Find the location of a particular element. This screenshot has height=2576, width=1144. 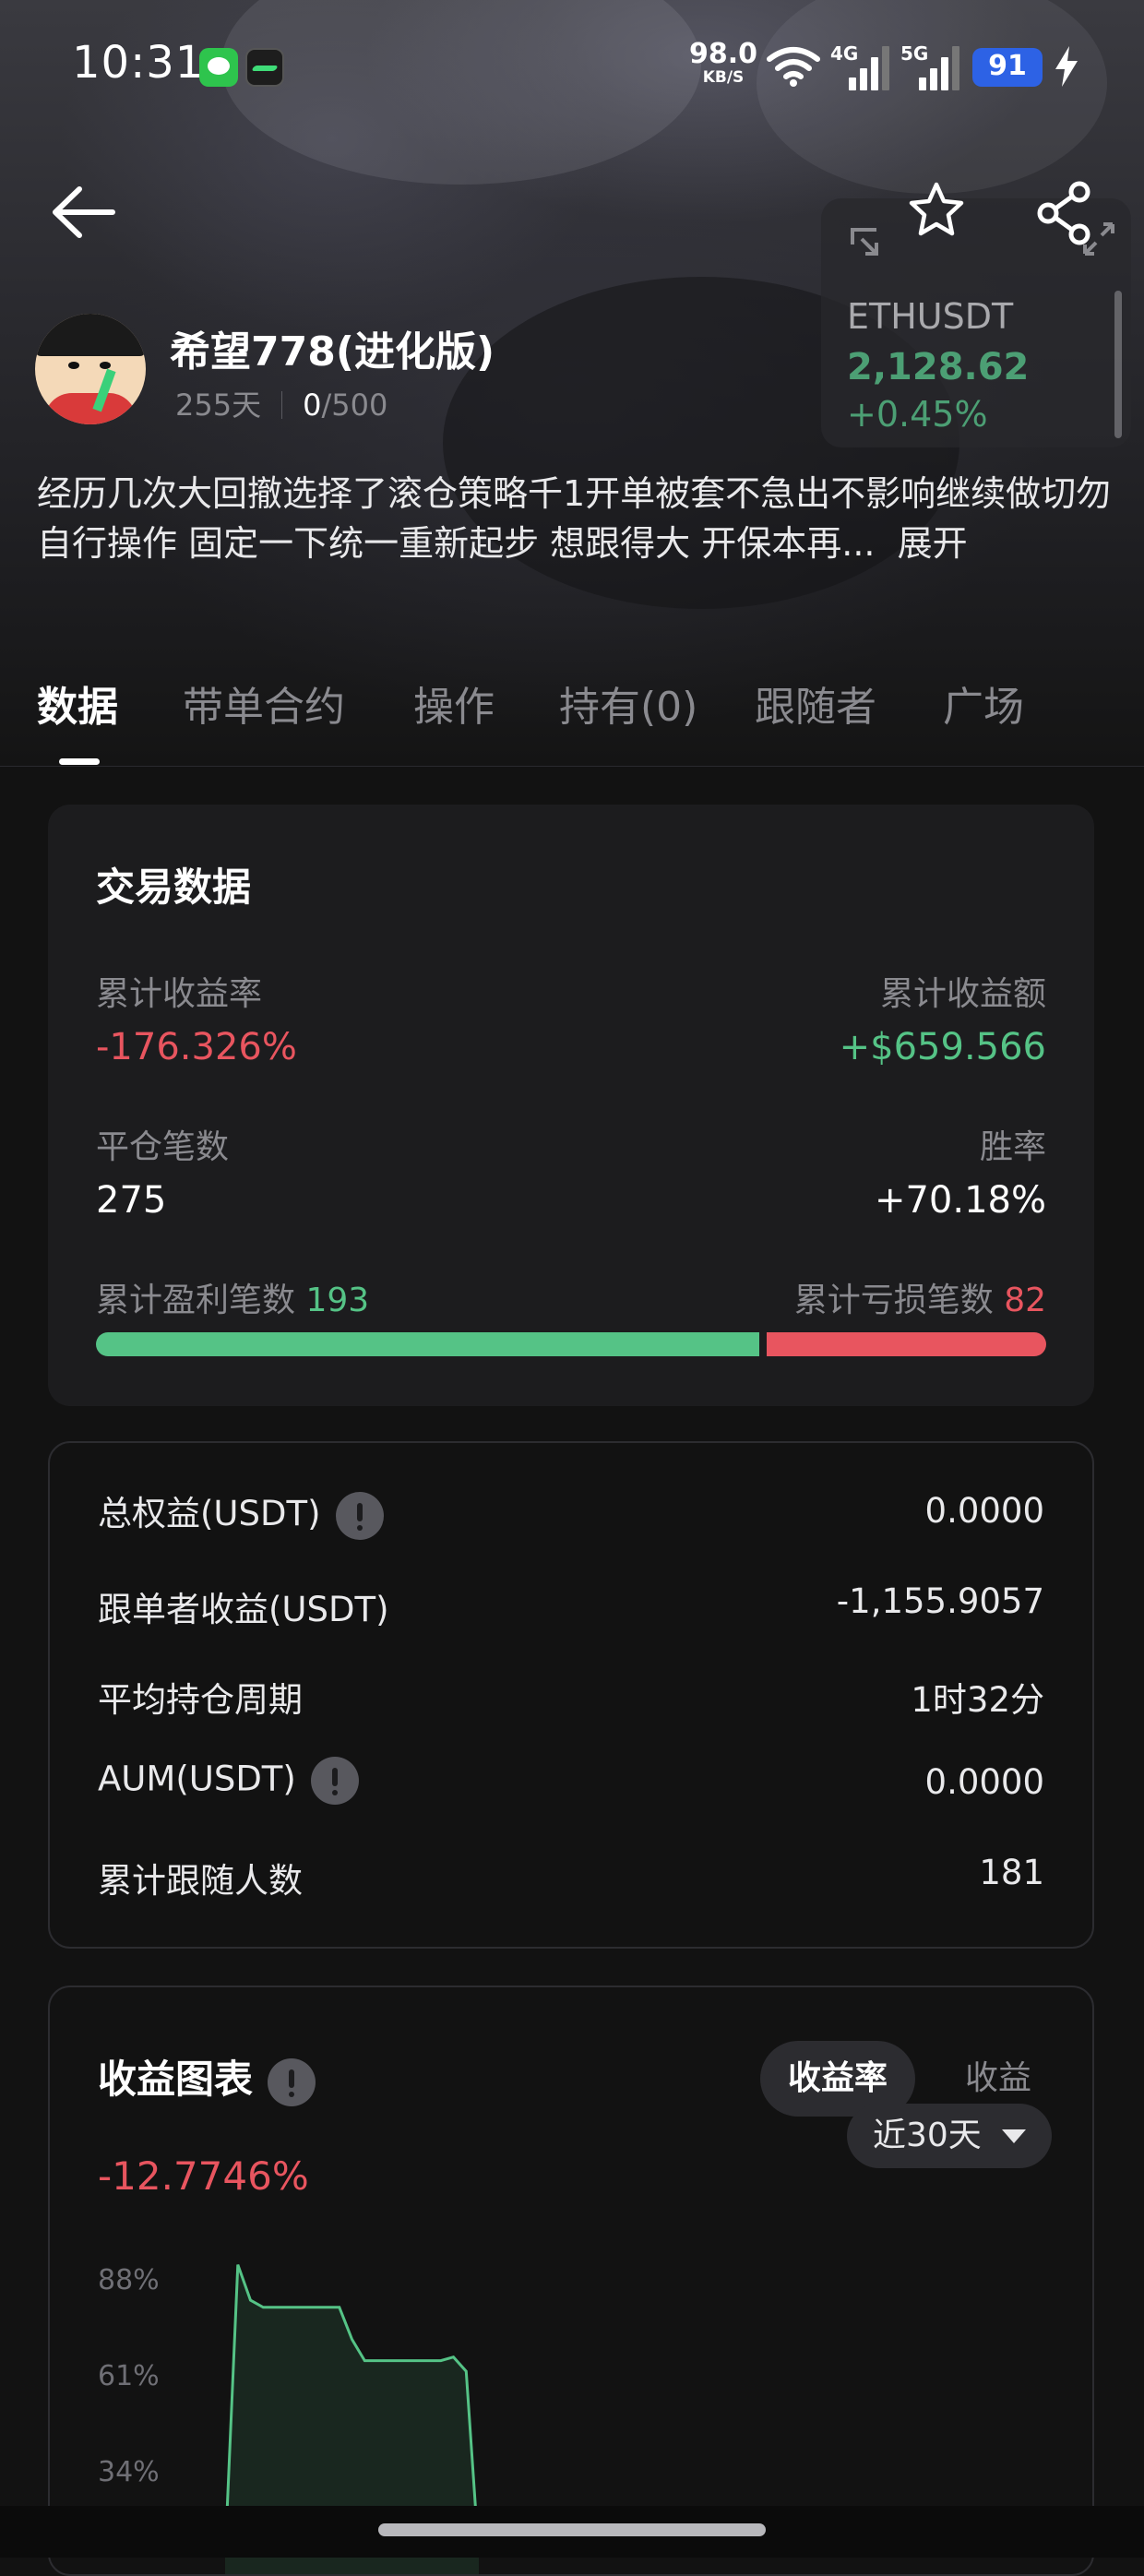

stat-label-text: 平均持仓周期 is located at coordinates (200, 1700).